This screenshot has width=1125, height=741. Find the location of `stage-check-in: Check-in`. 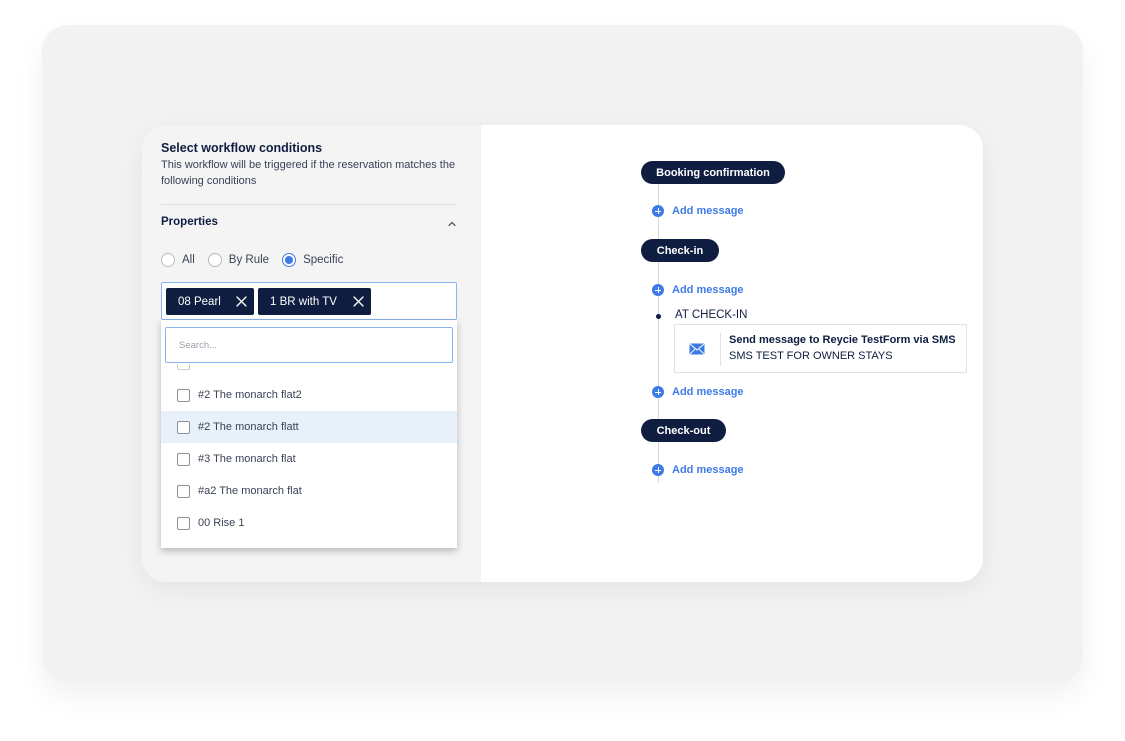

stage-check-in: Check-in is located at coordinates (680, 250).